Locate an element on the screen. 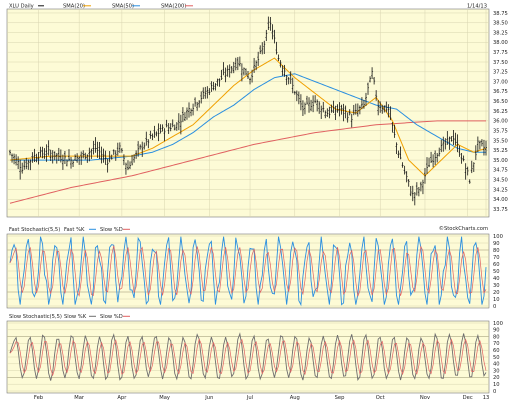  slow-stoch-legend-d: Slow %D is located at coordinates (111, 317).